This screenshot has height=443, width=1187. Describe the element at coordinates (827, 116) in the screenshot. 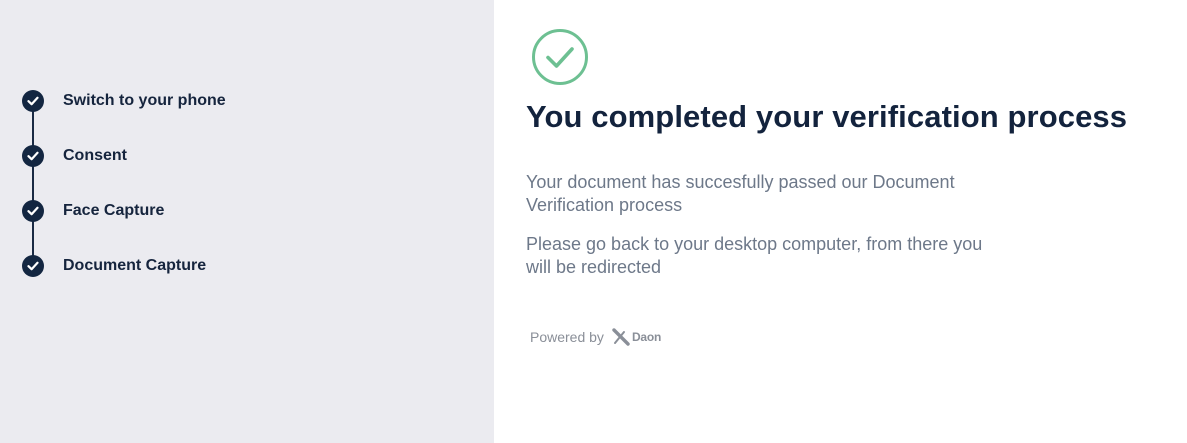

I see `page-title: You completed your verification process` at that location.